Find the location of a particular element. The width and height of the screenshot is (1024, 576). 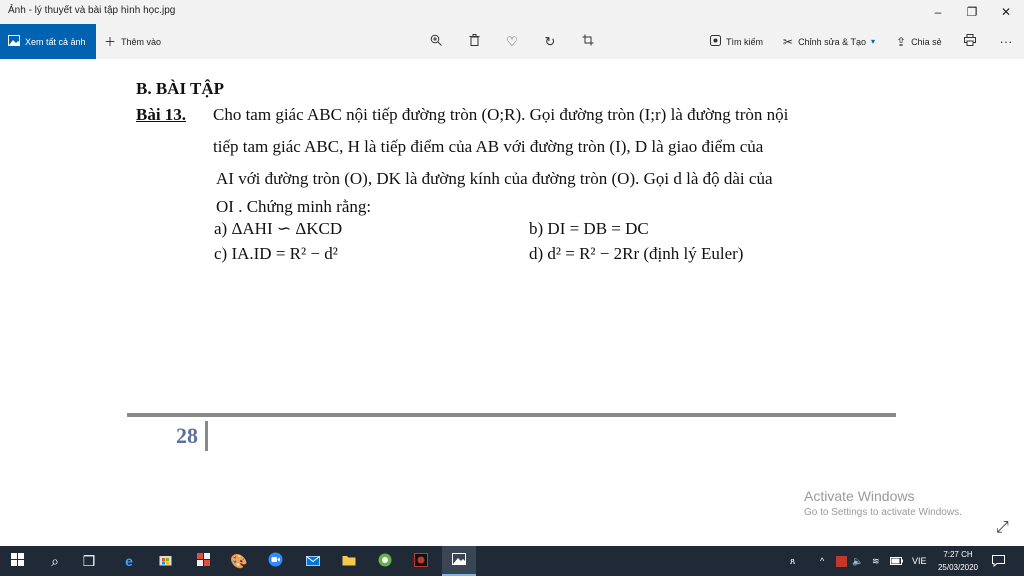

more-options-button: ··· is located at coordinates (1006, 41).